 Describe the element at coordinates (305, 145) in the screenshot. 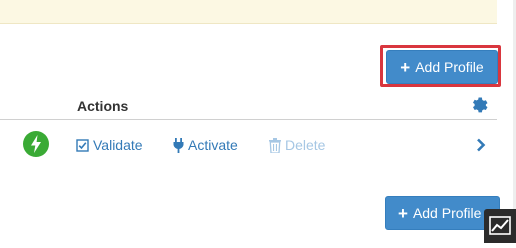

I see `delete-label: Delete` at that location.